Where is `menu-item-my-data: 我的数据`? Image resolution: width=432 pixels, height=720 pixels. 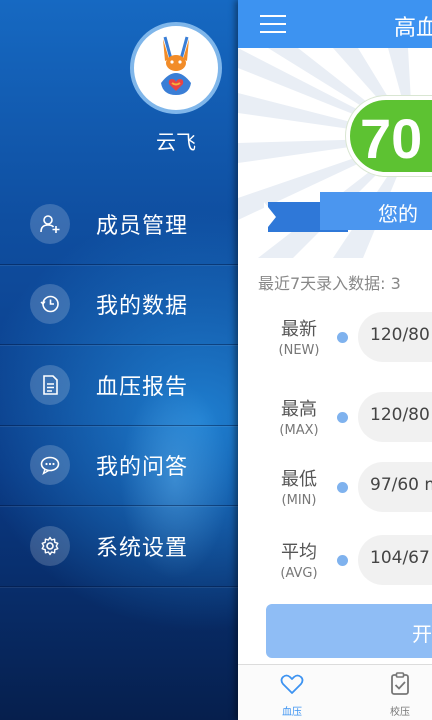
menu-item-my-data: 我的数据 is located at coordinates (119, 305).